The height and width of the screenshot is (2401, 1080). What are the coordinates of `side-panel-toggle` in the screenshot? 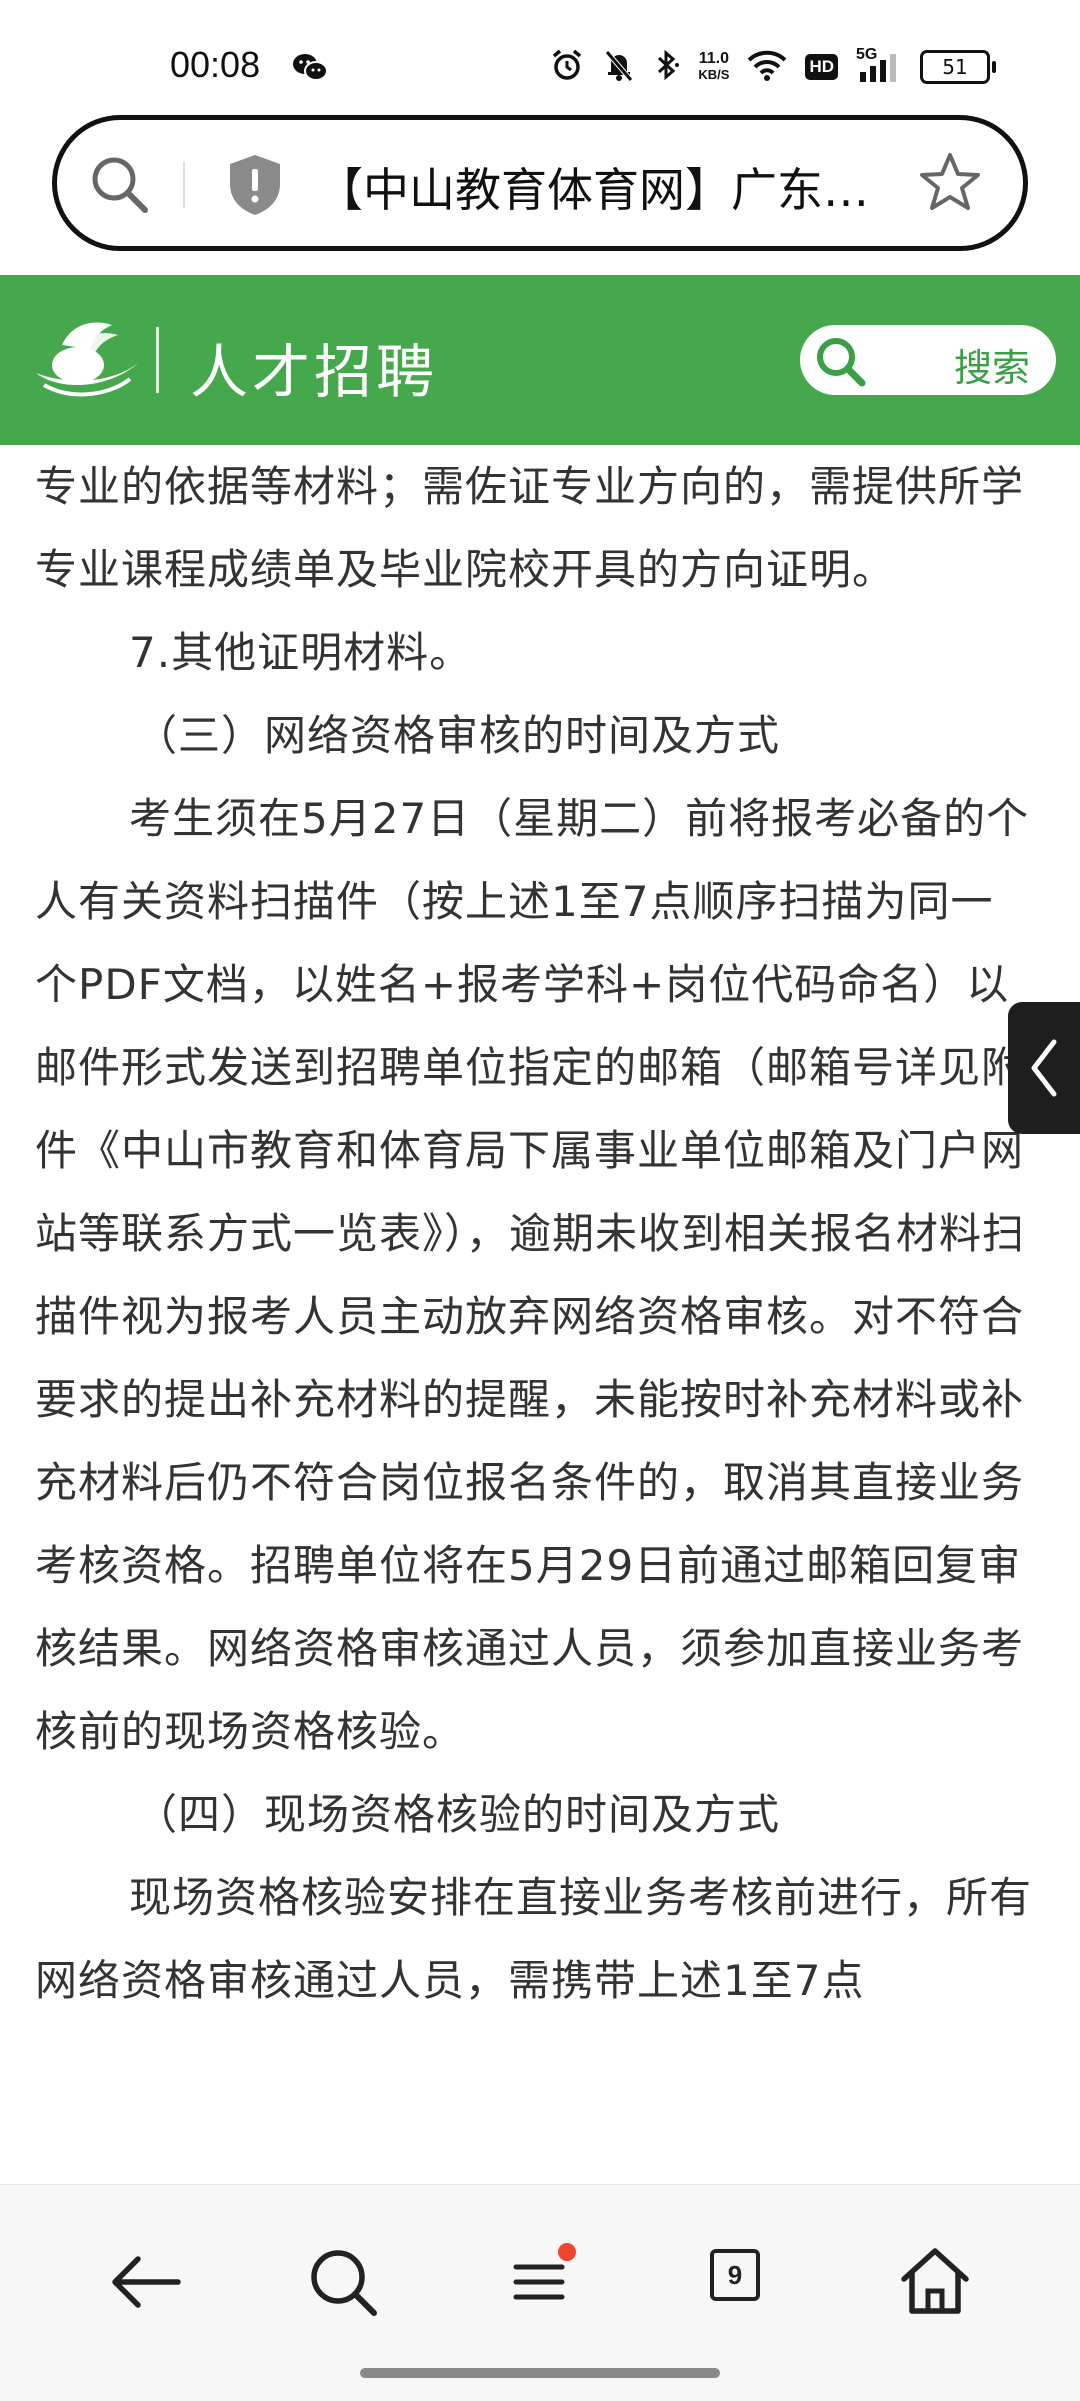 It's located at (1044, 1068).